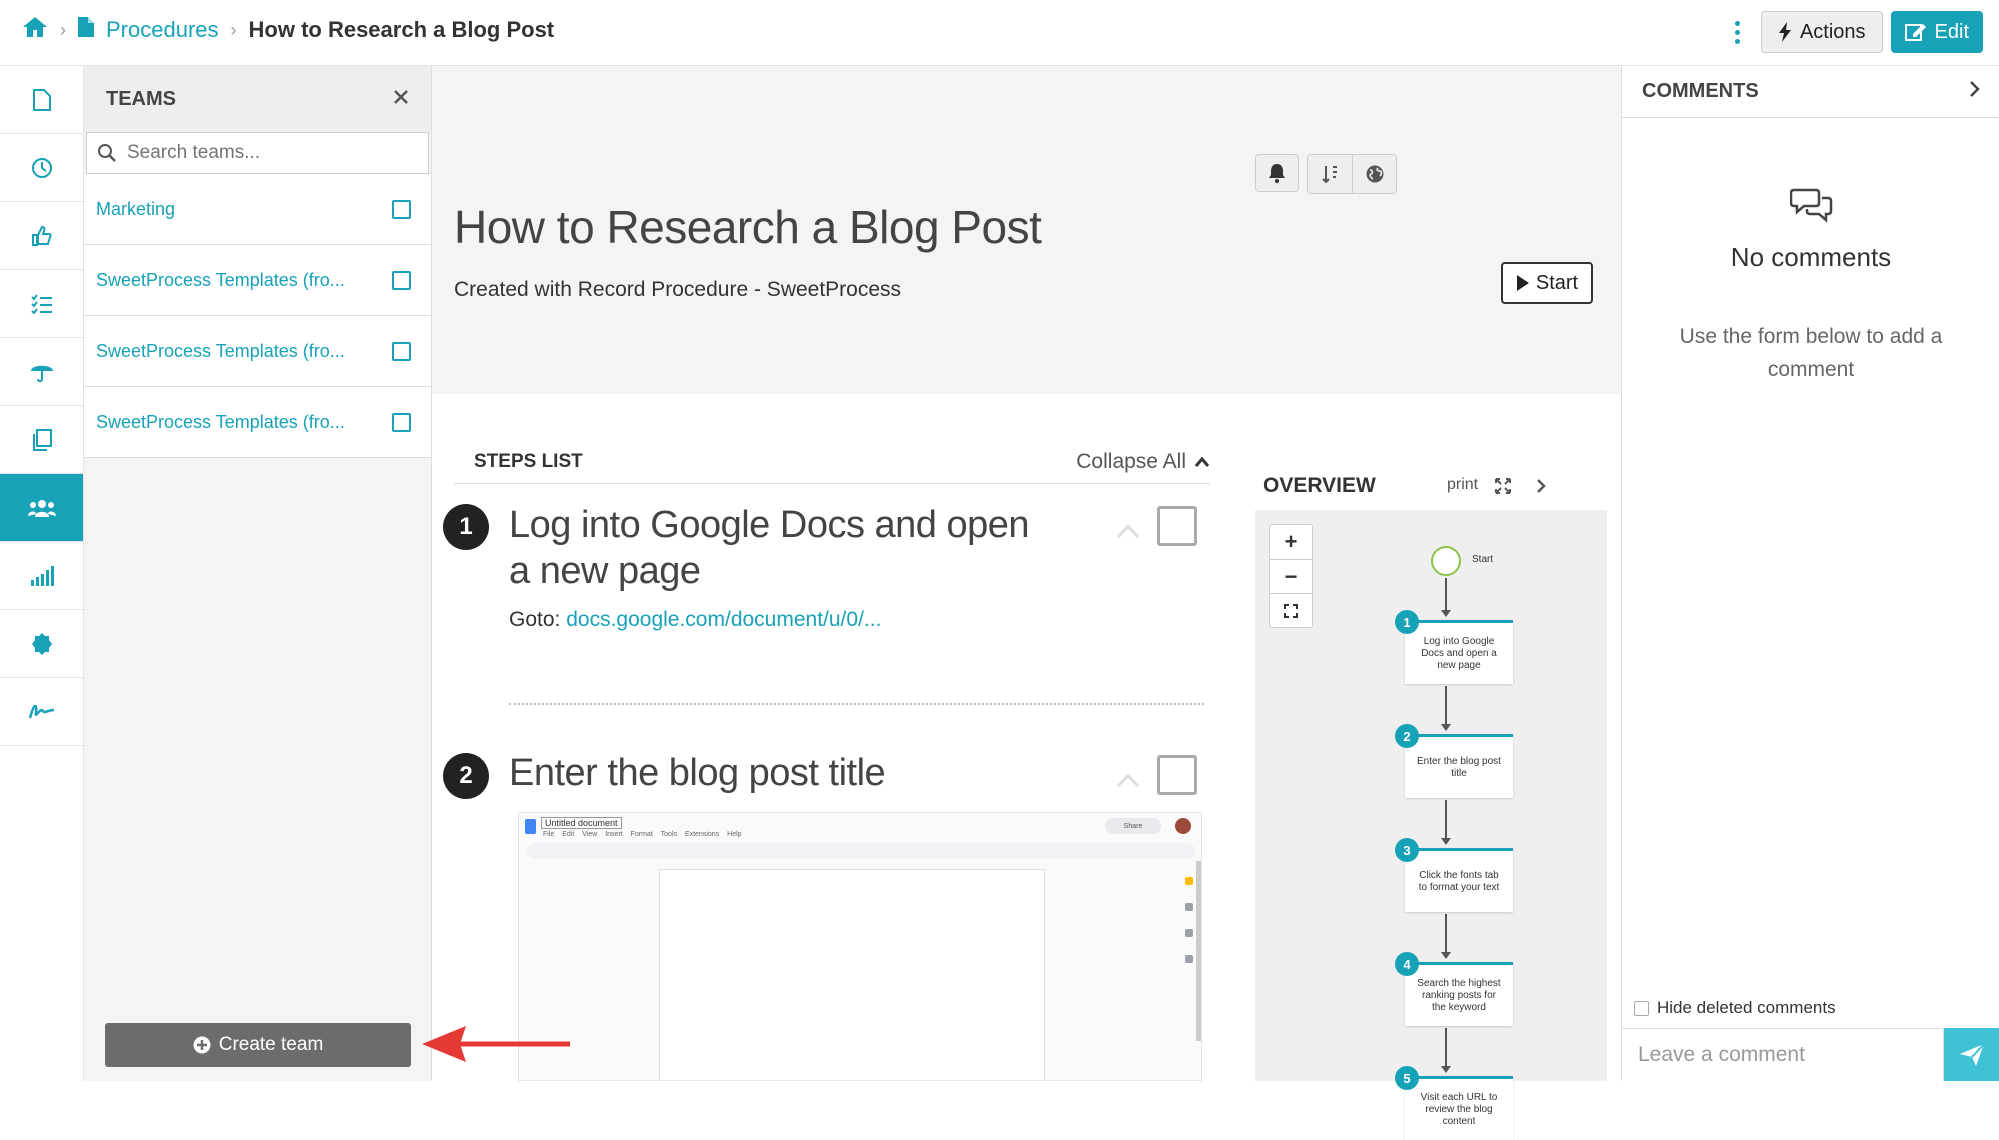  I want to click on nav-reports, so click(41, 576).